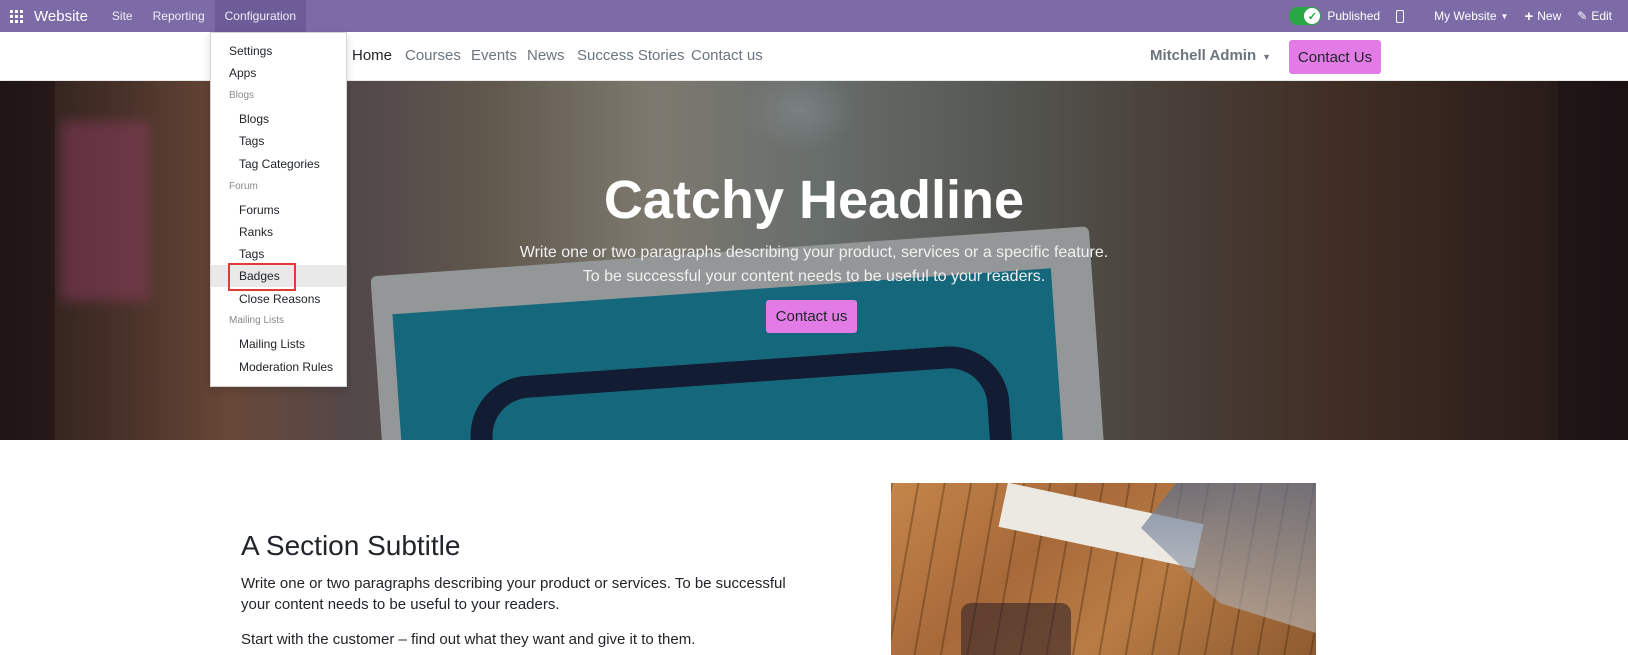  Describe the element at coordinates (1400, 16) in the screenshot. I see `mobile-icon` at that location.